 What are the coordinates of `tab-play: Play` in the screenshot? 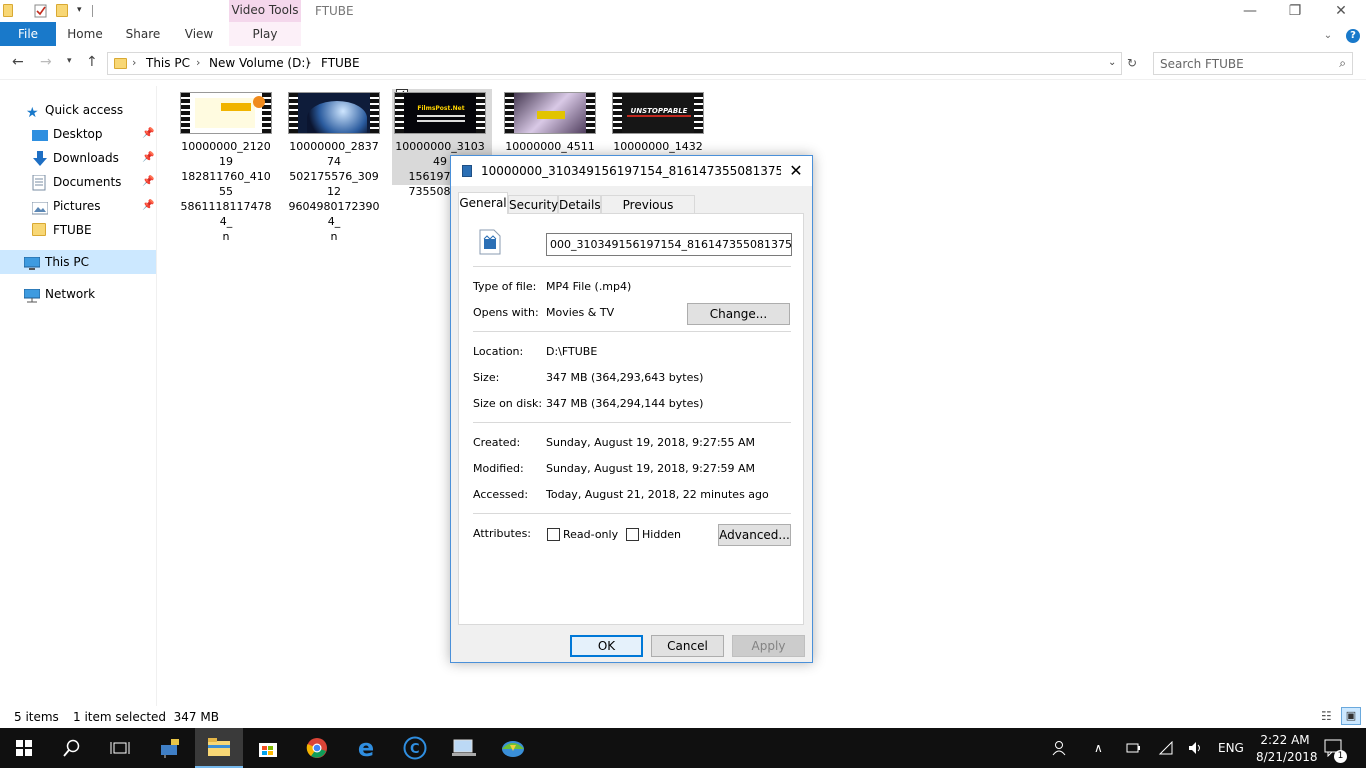 It's located at (265, 34).